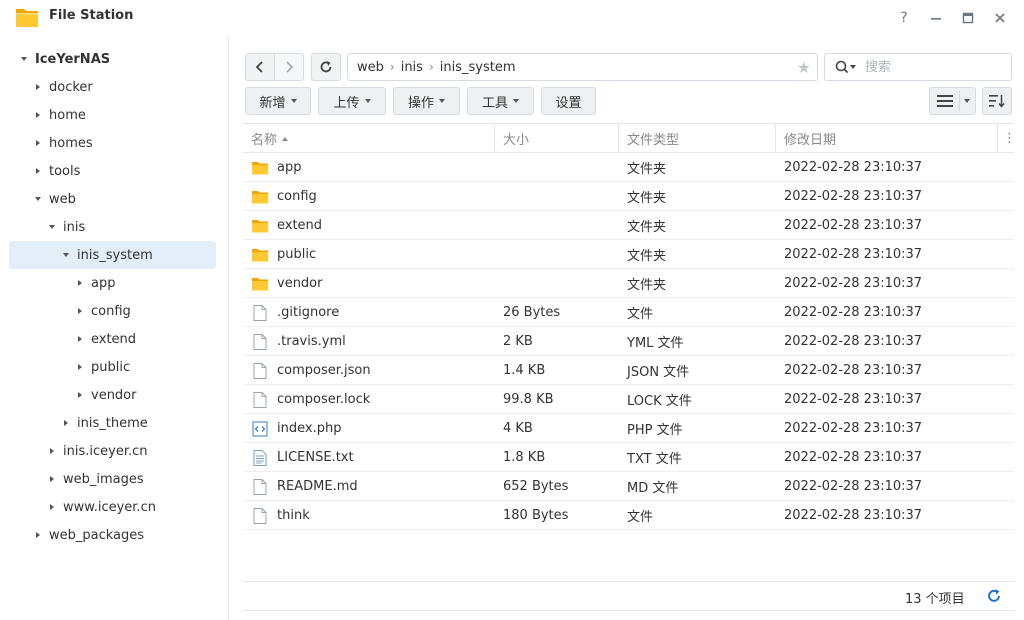  I want to click on sort-button, so click(997, 101).